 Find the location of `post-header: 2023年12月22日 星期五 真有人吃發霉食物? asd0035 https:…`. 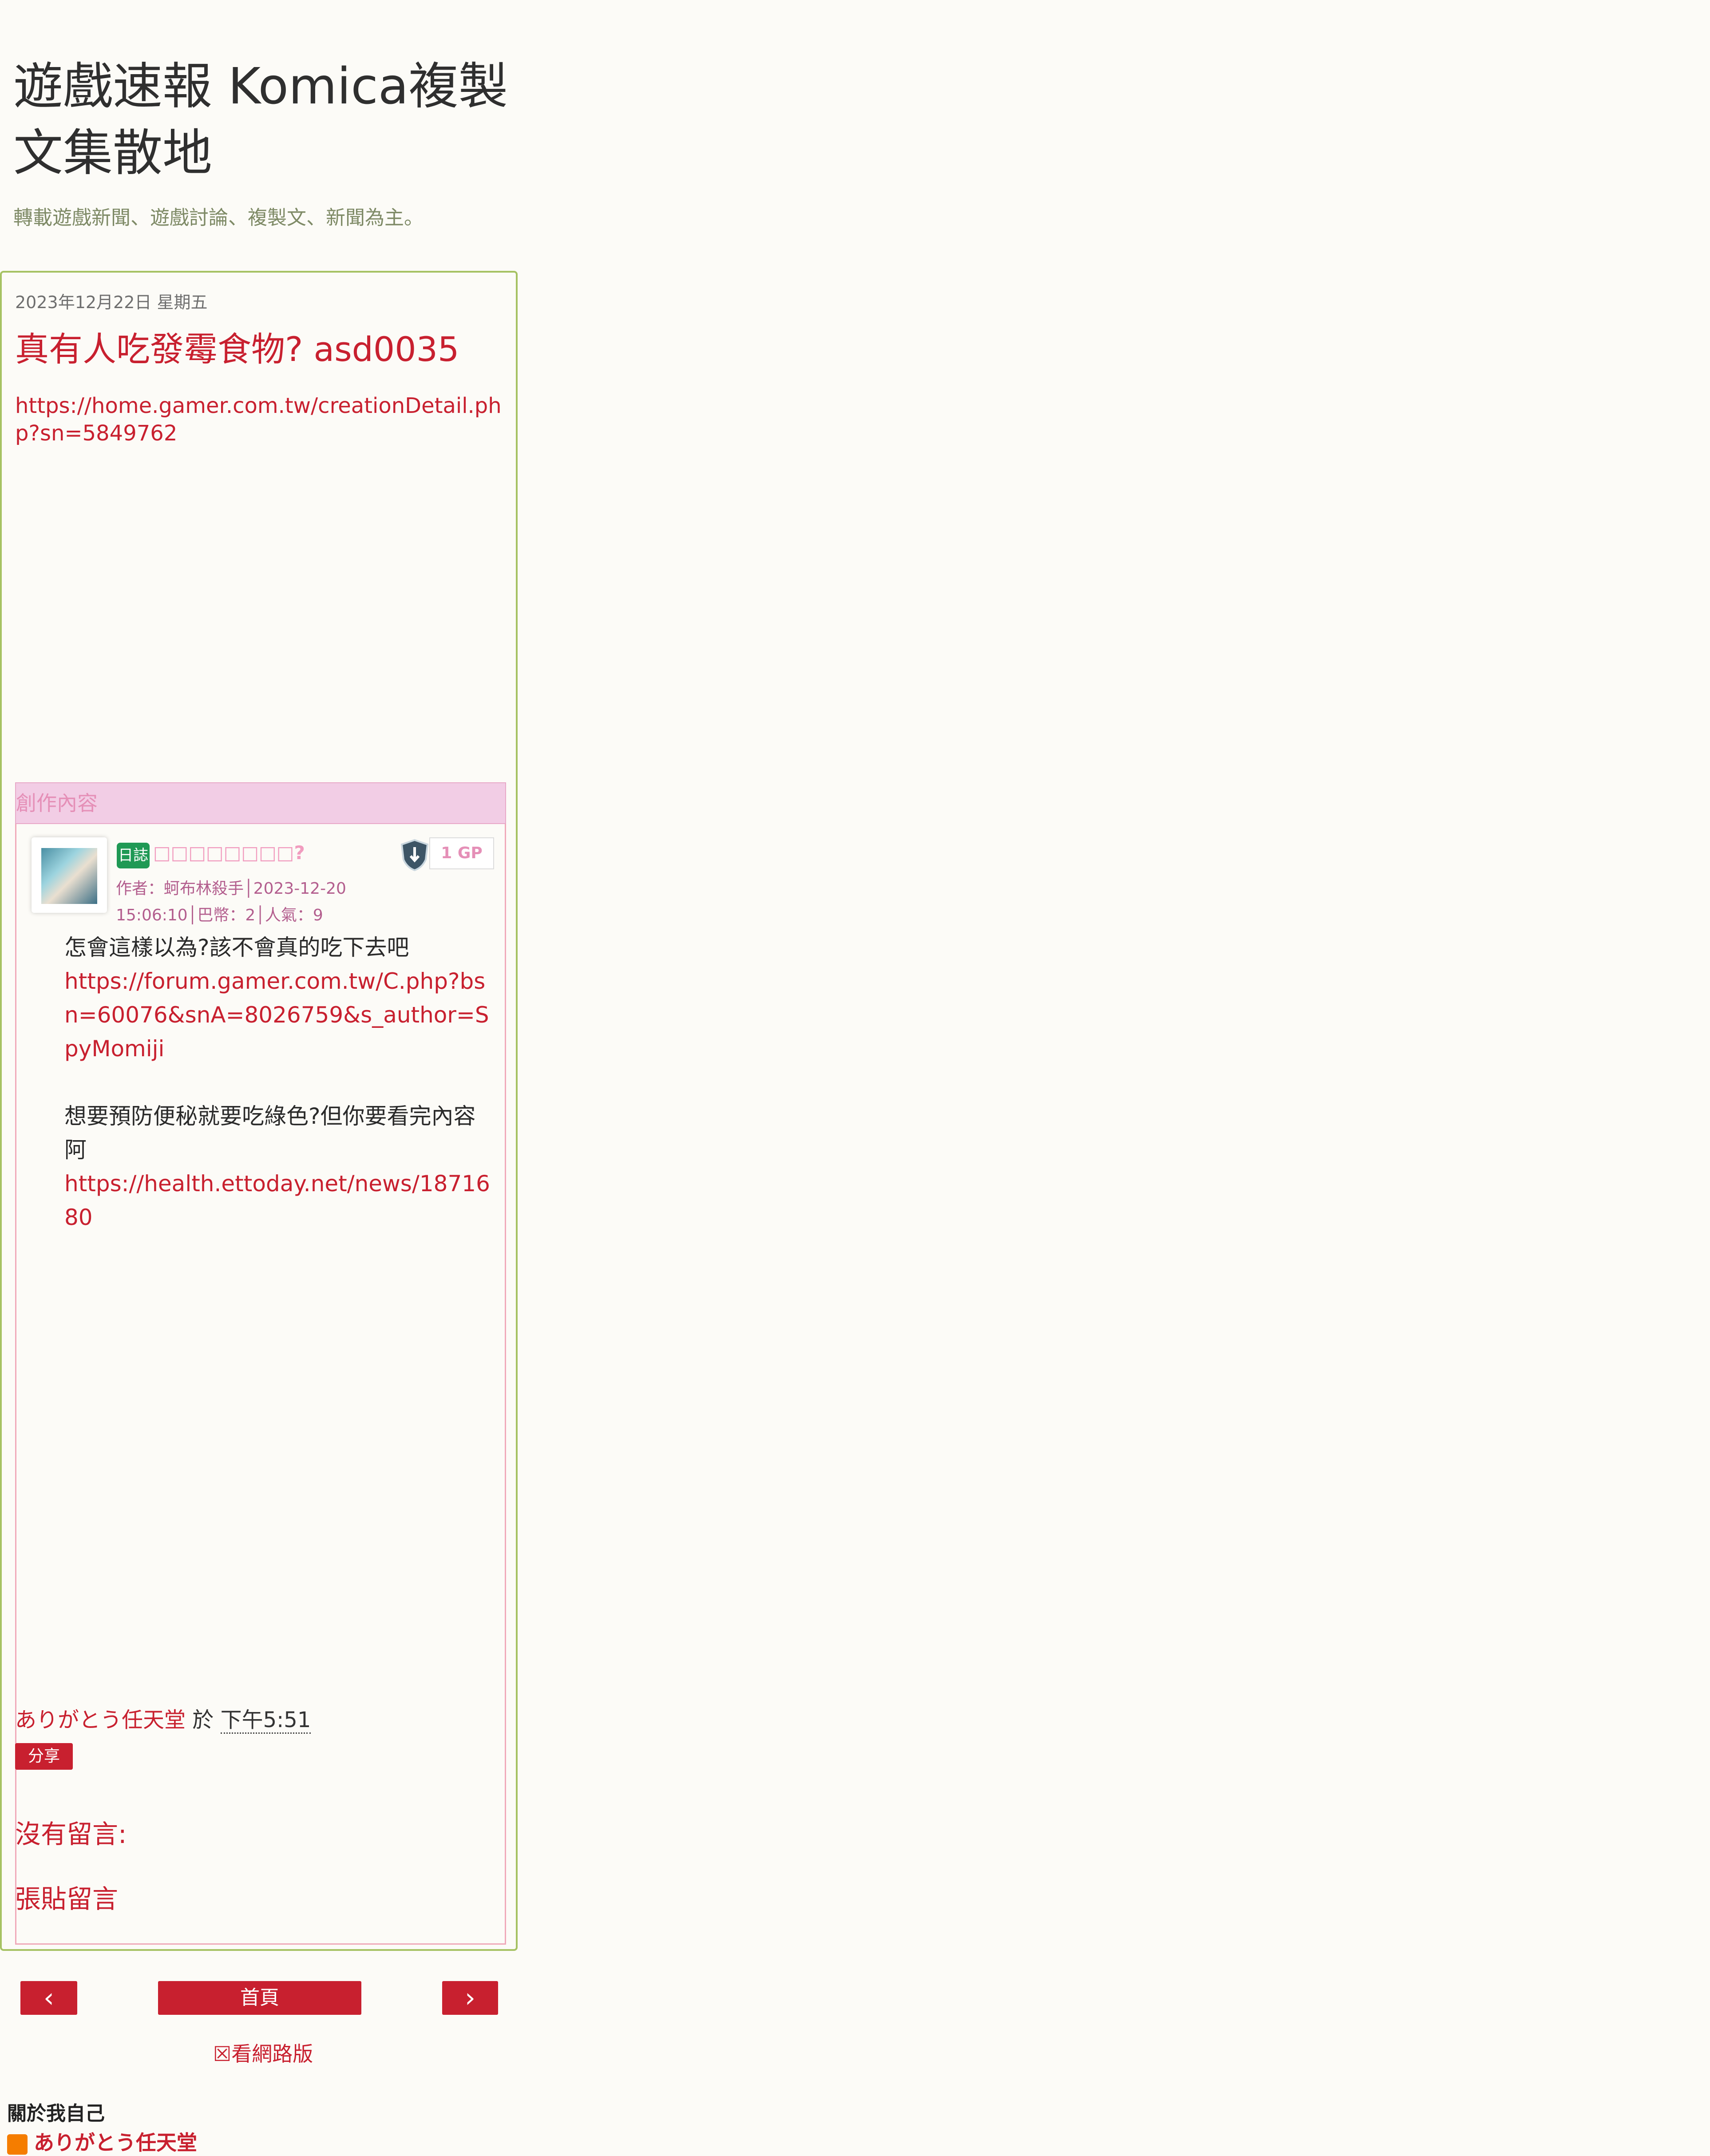

post-header: 2023年12月22日 星期五 真有人吃發霉食物? asd0035 https:… is located at coordinates (259, 368).